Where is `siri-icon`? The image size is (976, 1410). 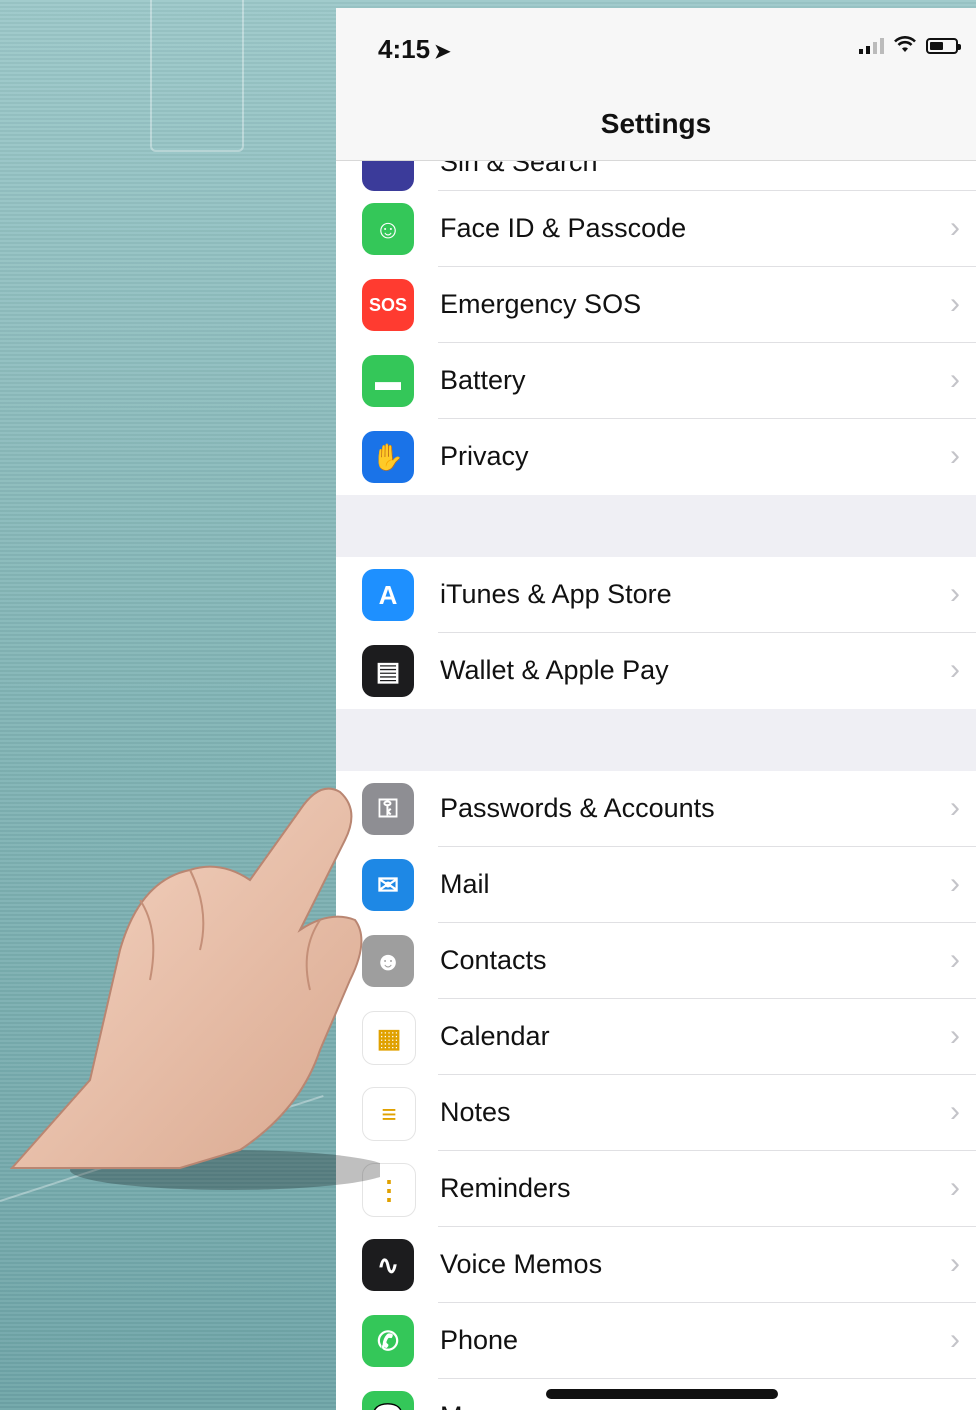 siri-icon is located at coordinates (388, 176).